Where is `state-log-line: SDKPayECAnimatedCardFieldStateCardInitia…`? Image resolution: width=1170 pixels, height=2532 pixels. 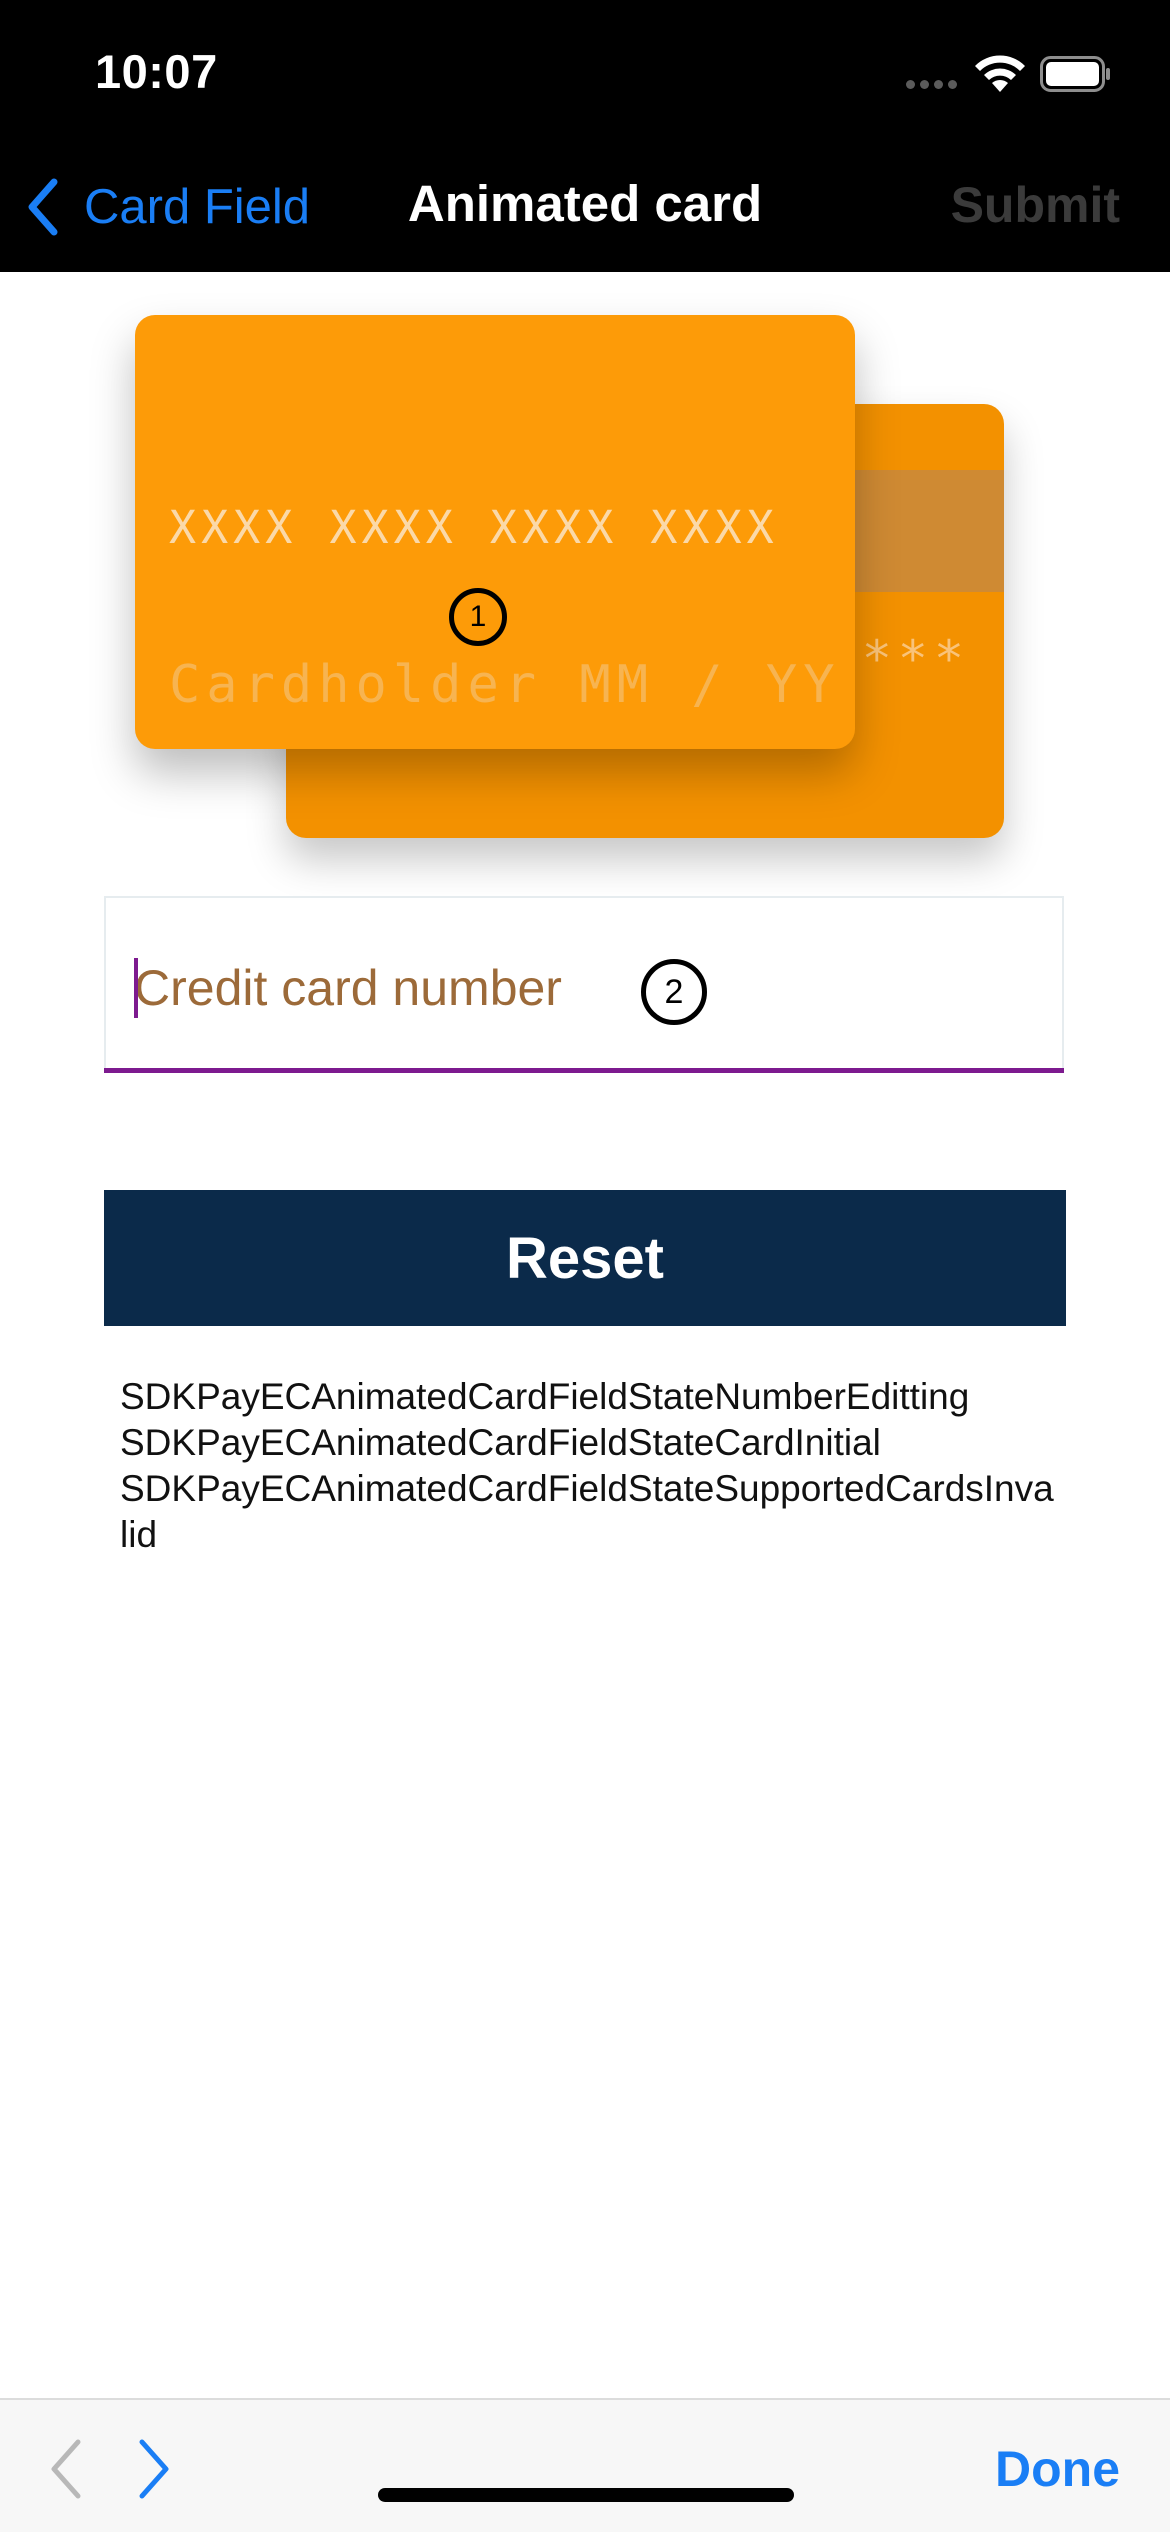 state-log-line: SDKPayECAnimatedCardFieldStateCardInitia… is located at coordinates (500, 1442).